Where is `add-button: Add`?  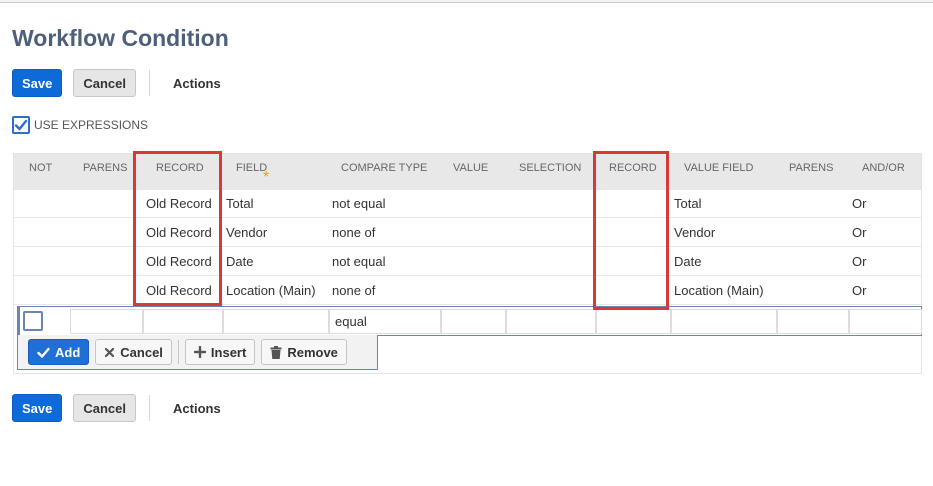 add-button: Add is located at coordinates (59, 352).